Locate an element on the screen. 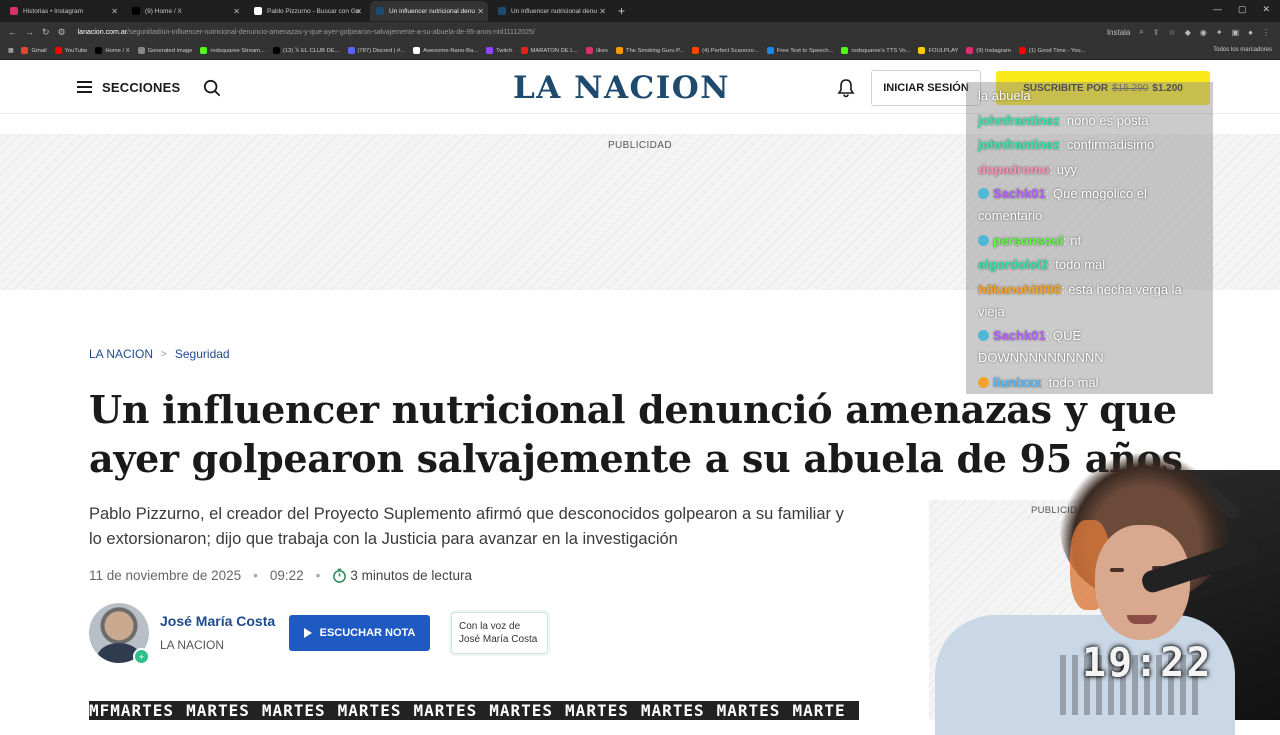 The width and height of the screenshot is (1280, 735). extension-icon: ▣ is located at coordinates (1236, 32).